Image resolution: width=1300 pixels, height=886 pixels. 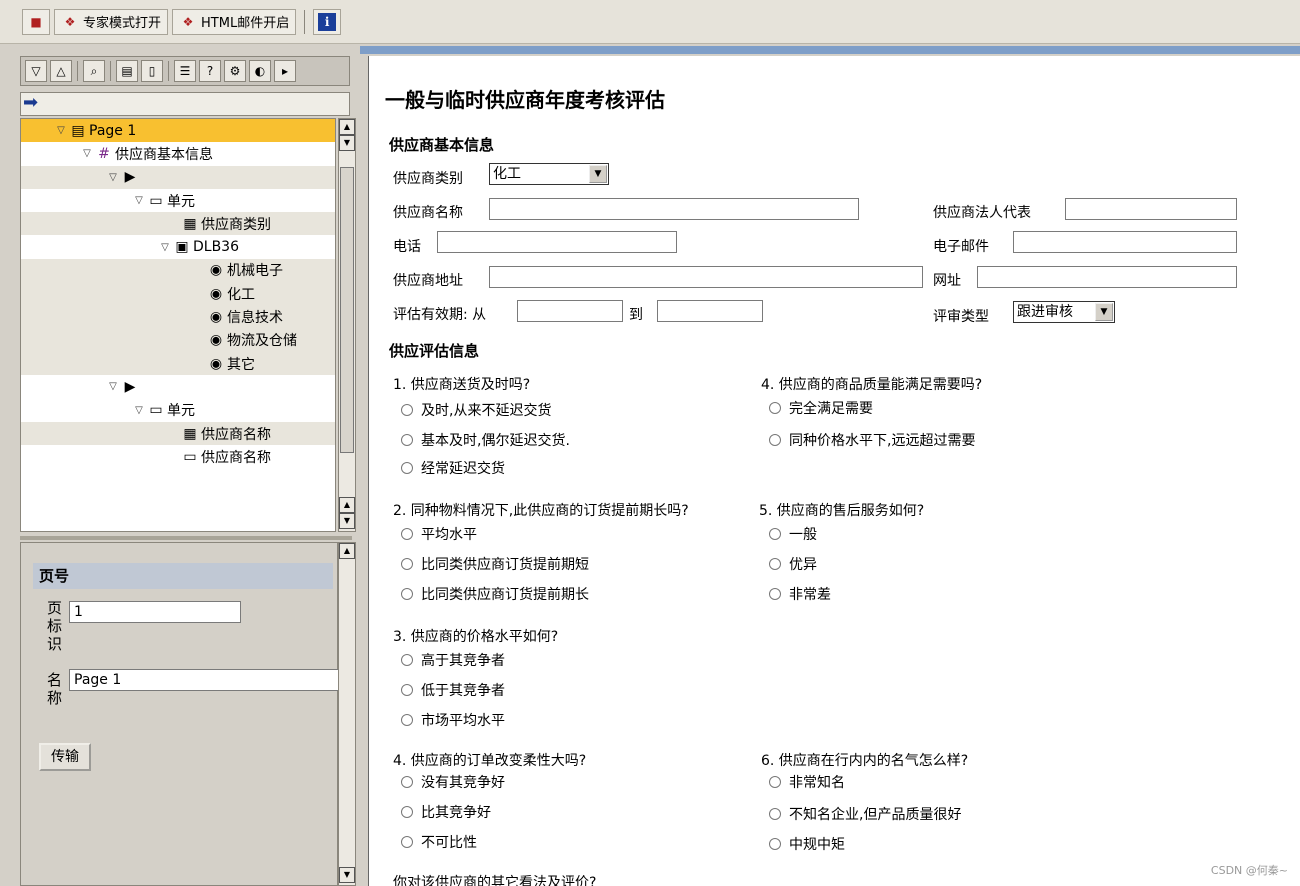 What do you see at coordinates (347, 310) in the screenshot?
I see `scroll-thumb` at bounding box center [347, 310].